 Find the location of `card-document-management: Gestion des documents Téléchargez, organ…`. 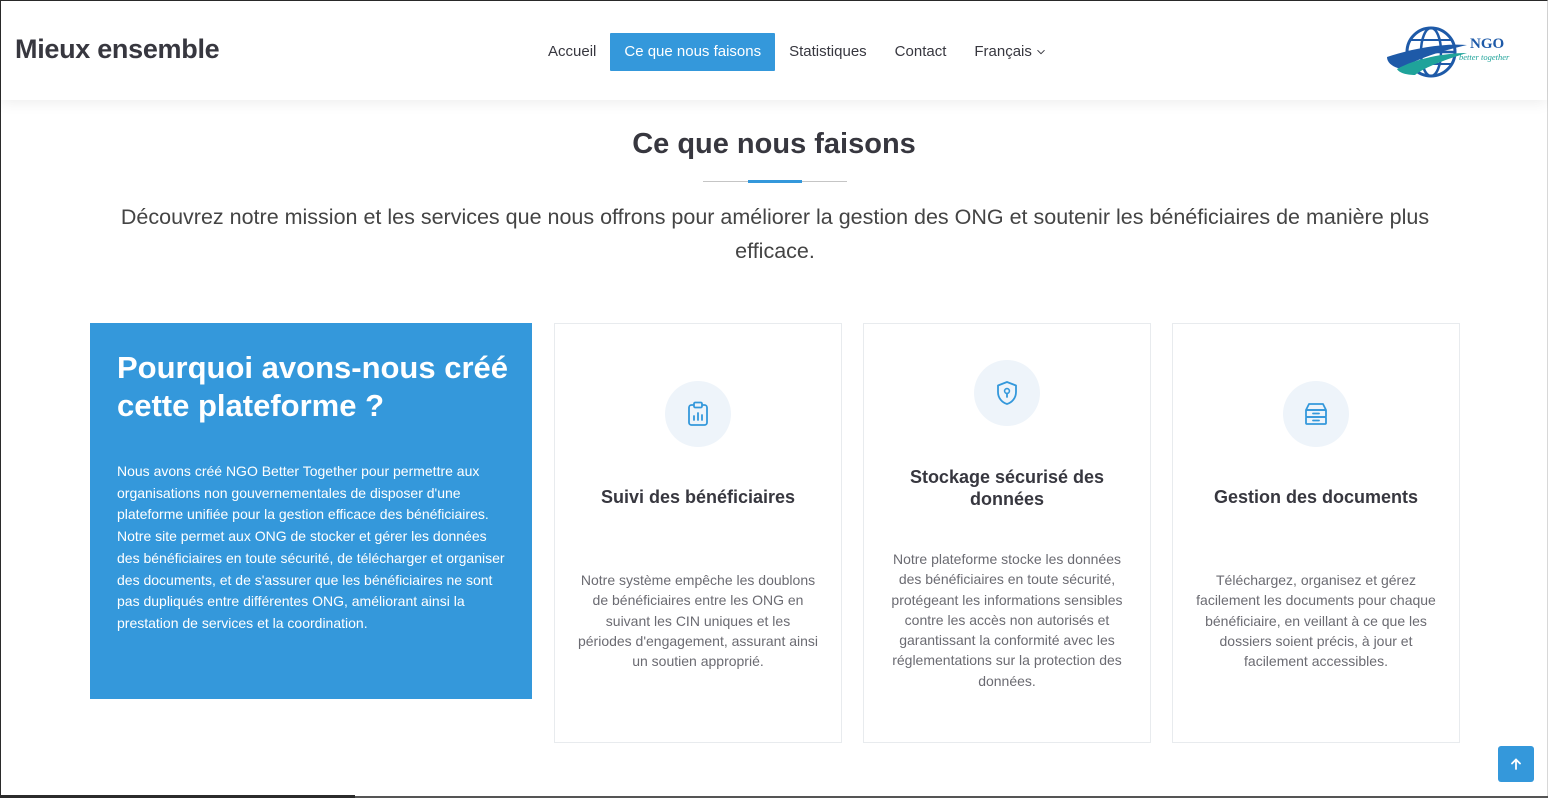

card-document-management: Gestion des documents Téléchargez, organ… is located at coordinates (1316, 533).